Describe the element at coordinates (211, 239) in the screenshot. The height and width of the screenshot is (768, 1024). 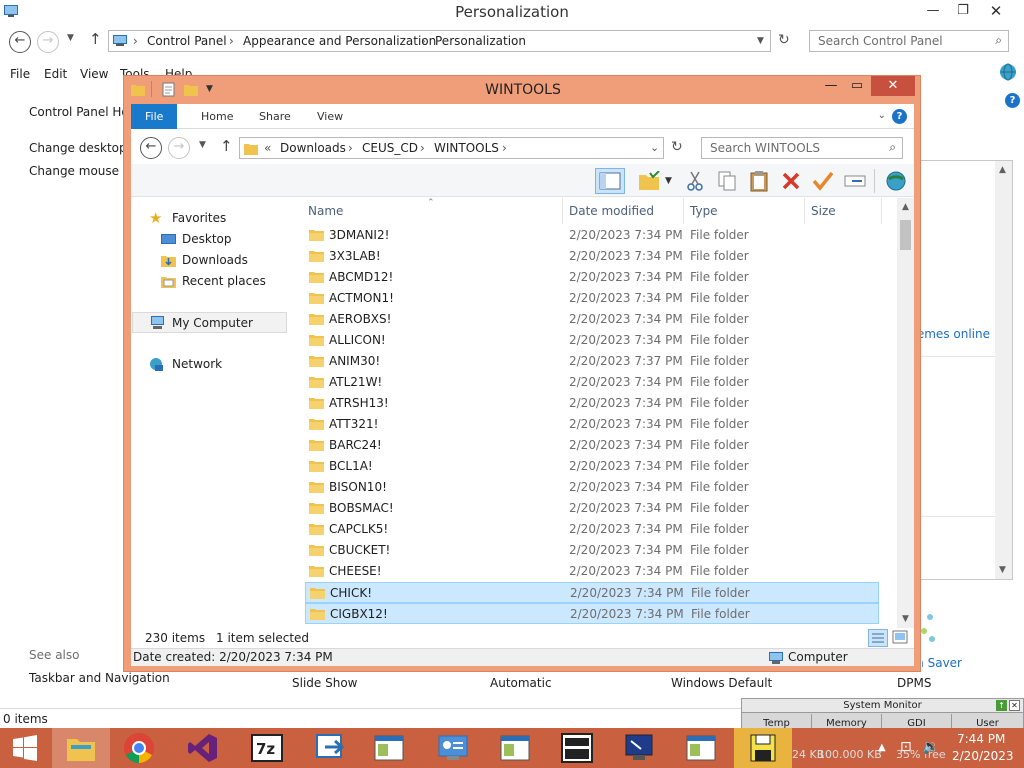
I see `nav-desktop: Desktop` at that location.